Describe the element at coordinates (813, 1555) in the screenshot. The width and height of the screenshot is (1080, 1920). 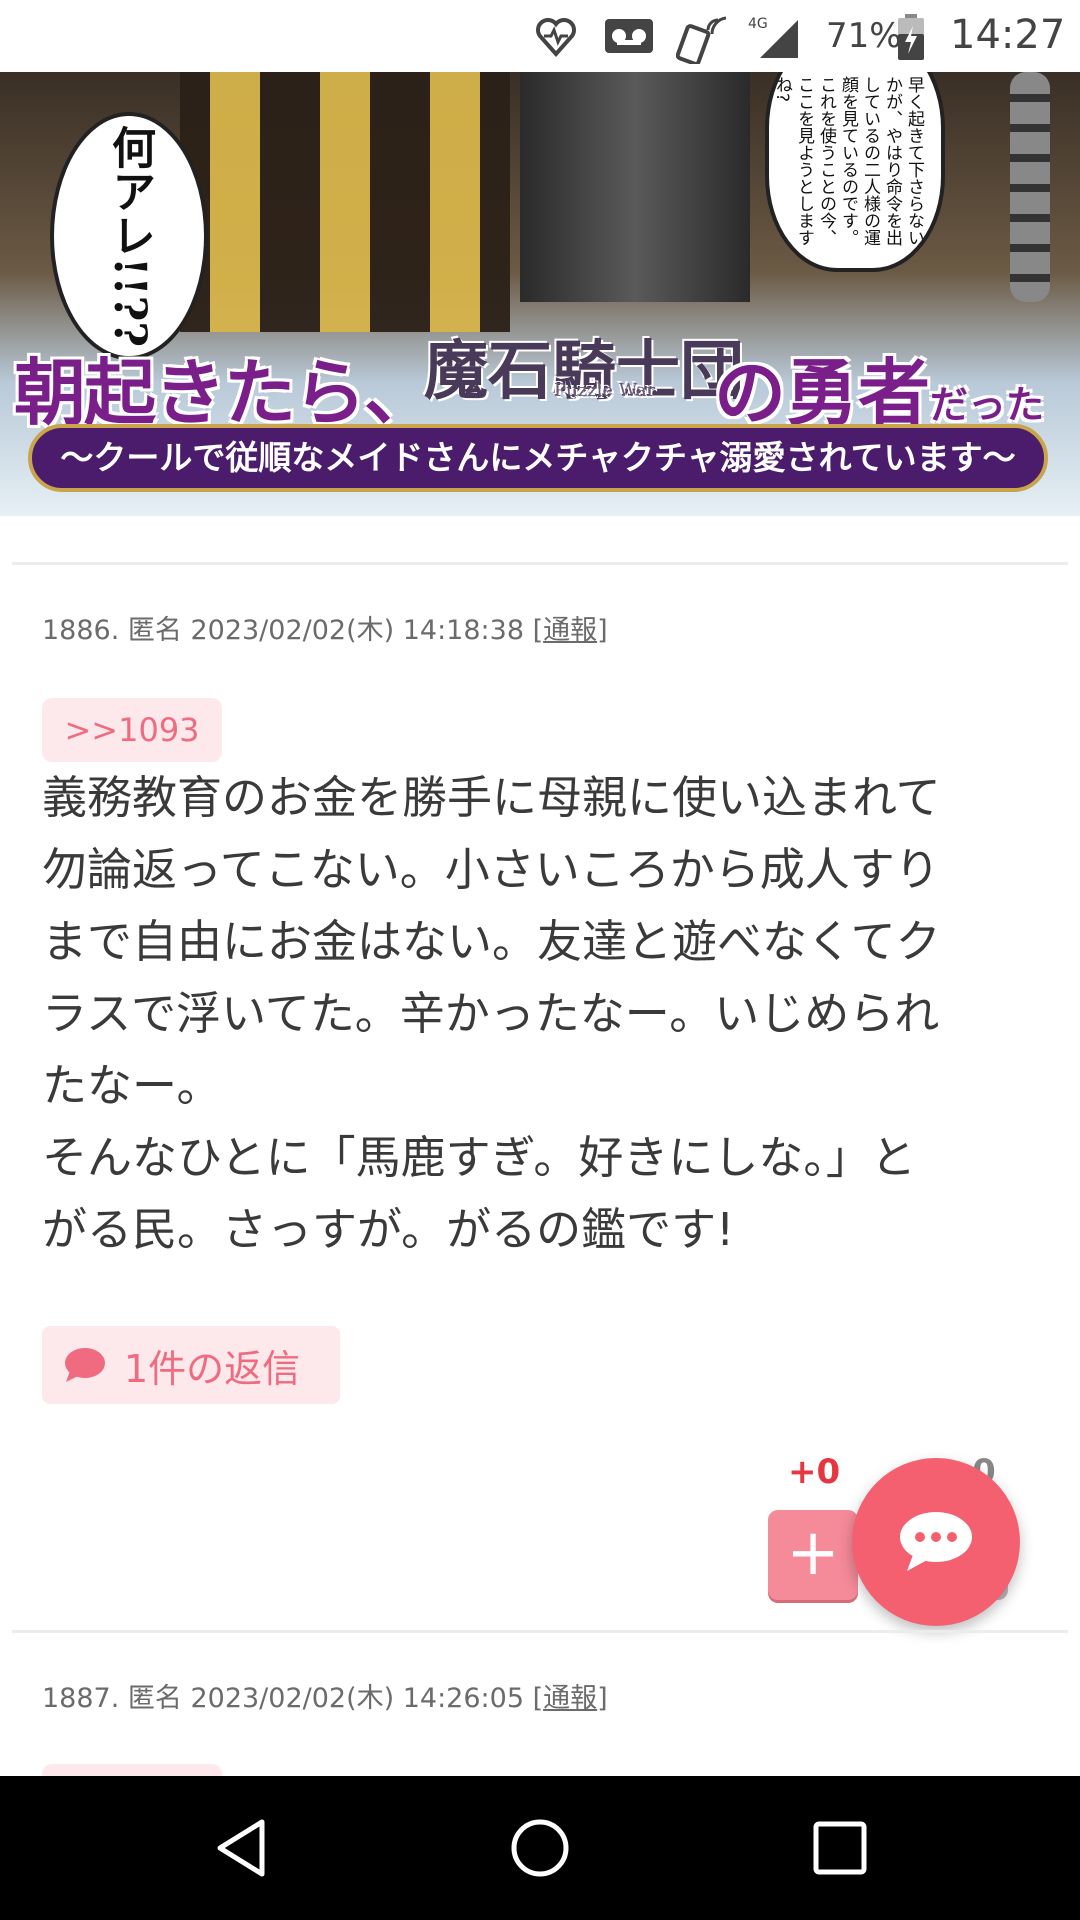
I see `plus-vote-button: +` at that location.